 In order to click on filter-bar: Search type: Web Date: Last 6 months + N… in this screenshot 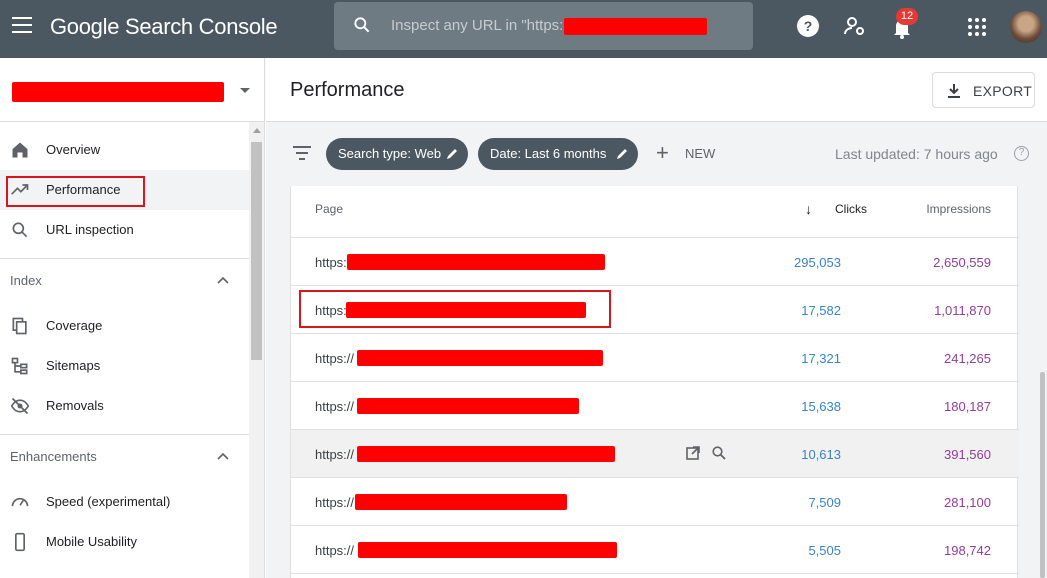, I will do `click(656, 154)`.